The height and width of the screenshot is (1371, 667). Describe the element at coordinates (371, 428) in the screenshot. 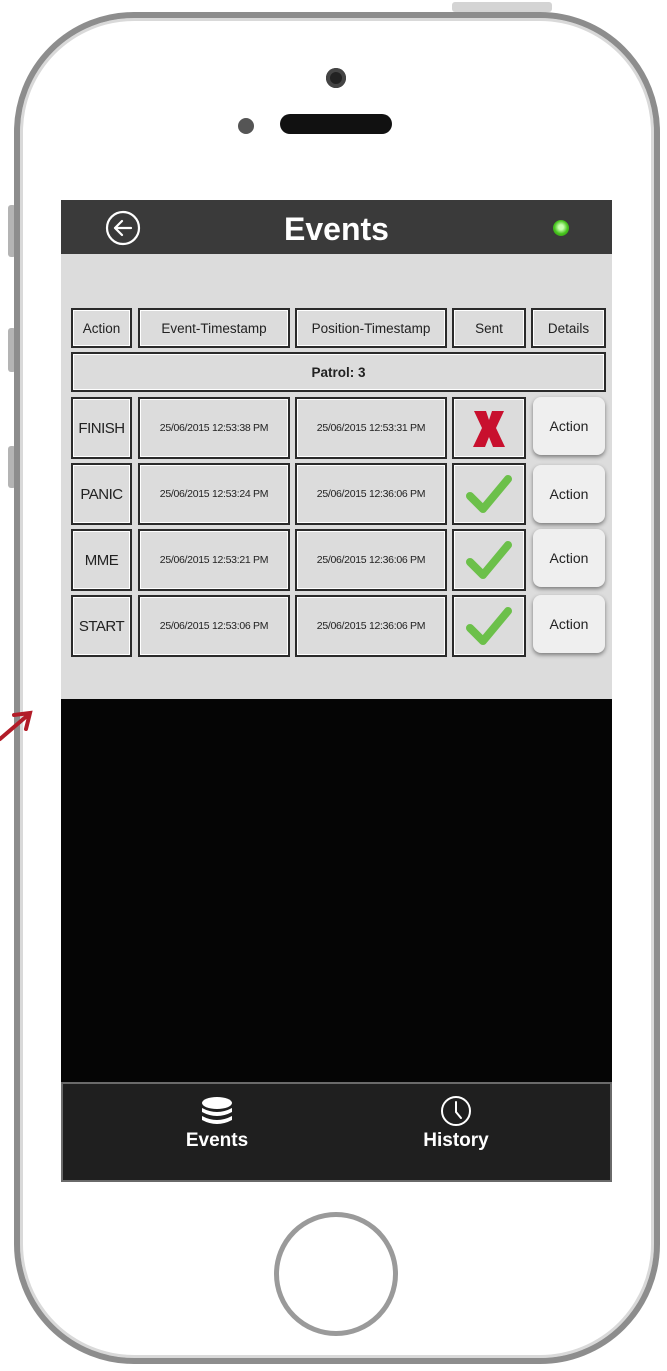

I see `row-position-timestamp: 25/06/2015 12:53:31 PM` at that location.